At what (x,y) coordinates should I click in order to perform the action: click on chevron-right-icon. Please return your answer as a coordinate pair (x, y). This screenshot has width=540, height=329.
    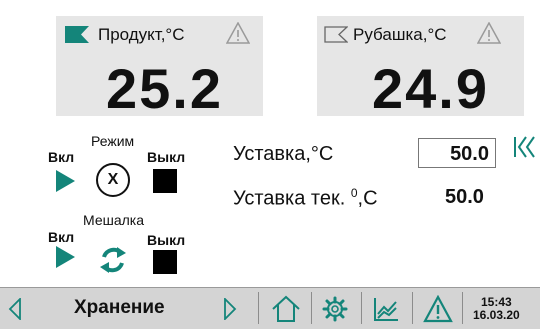
    Looking at the image, I should click on (230, 309).